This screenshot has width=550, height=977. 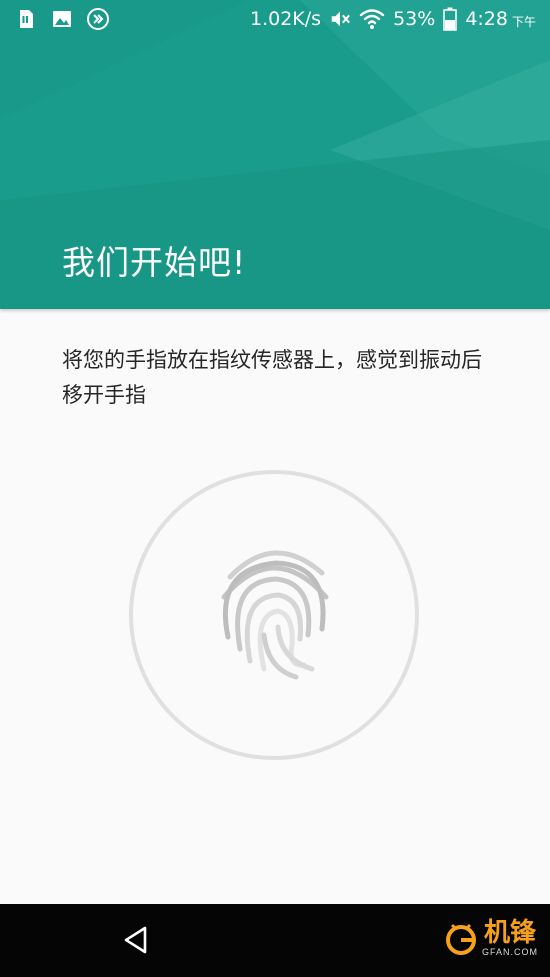 I want to click on status-indicators: 1.02K/s 53% 4:28 下午, so click(x=393, y=19).